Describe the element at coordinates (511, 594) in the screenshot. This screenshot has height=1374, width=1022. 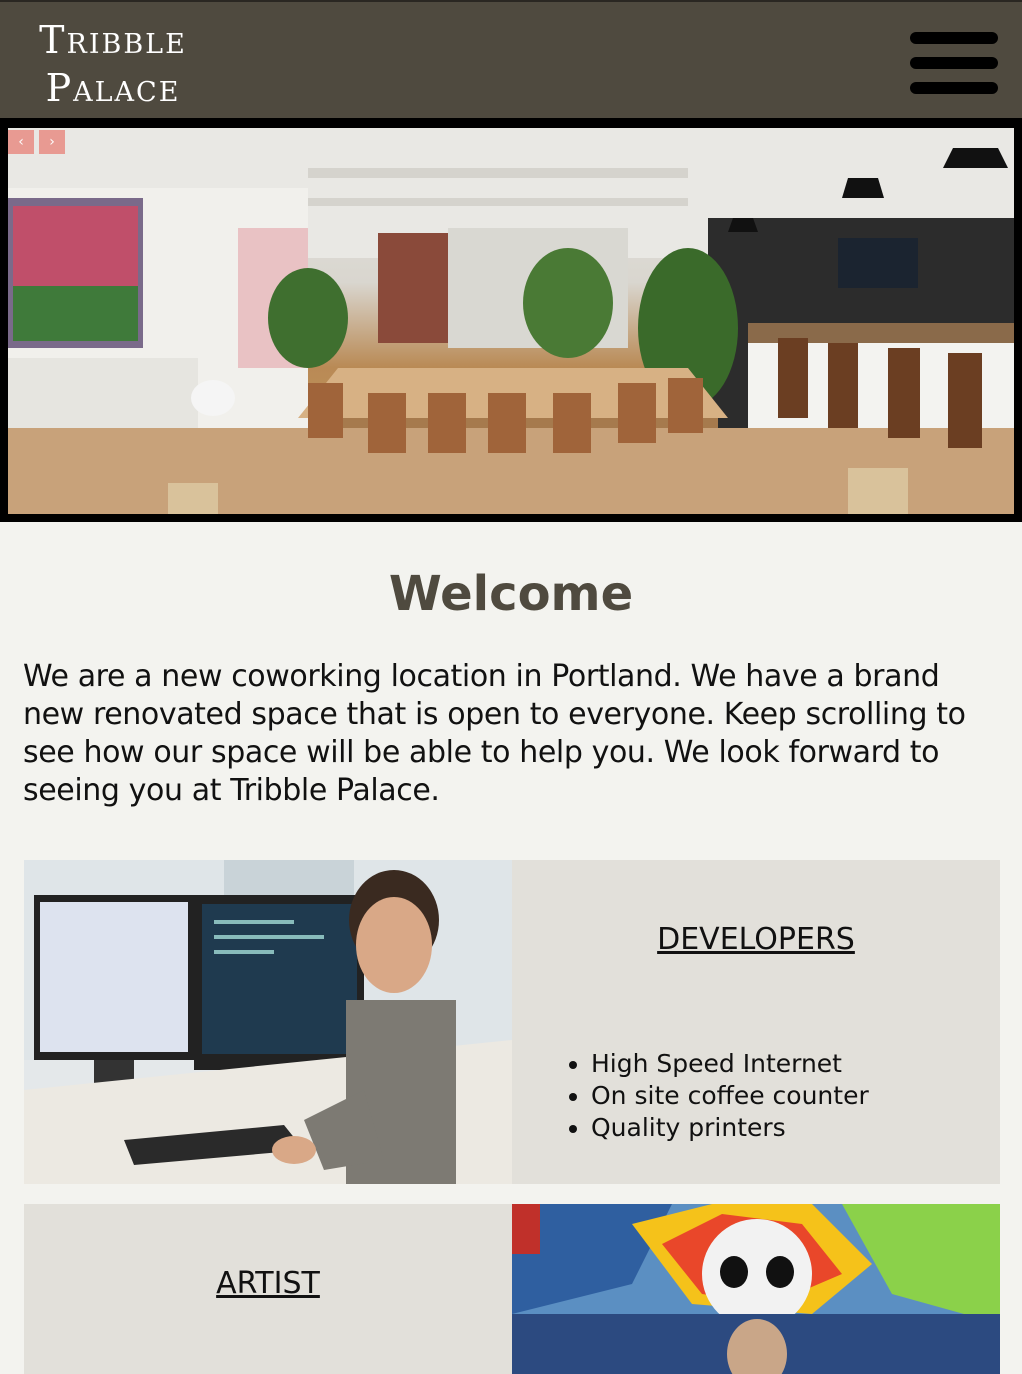
I see `page-title: Welcome` at that location.